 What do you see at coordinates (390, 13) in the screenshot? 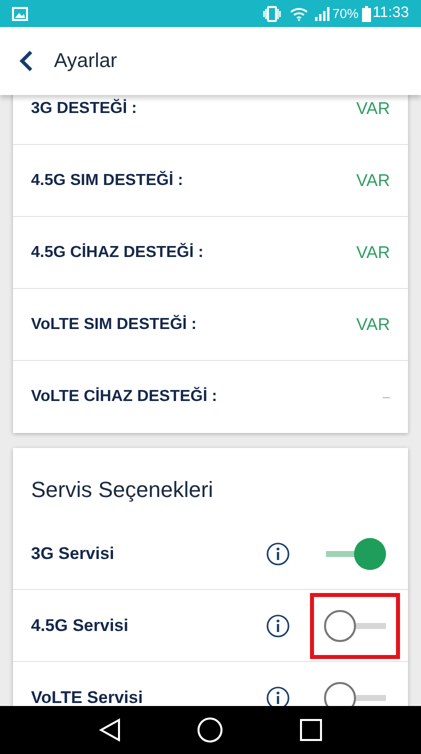
I see `clock: 11:33` at bounding box center [390, 13].